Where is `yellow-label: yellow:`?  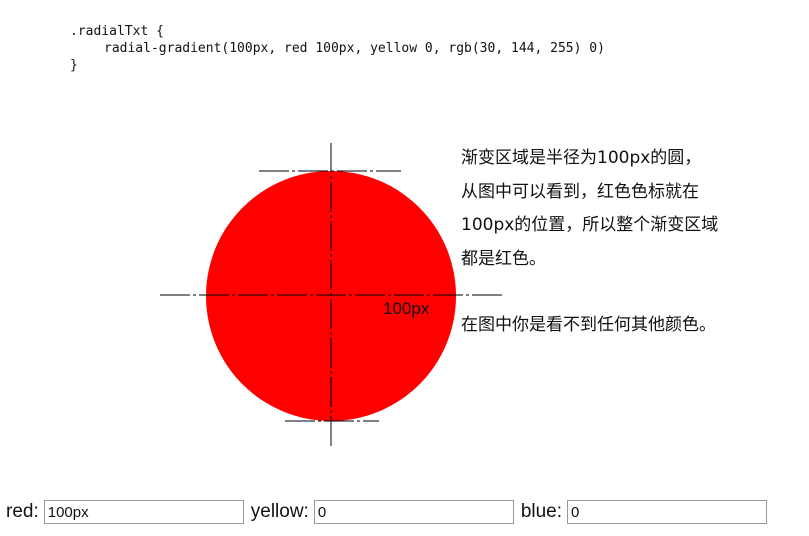
yellow-label: yellow: is located at coordinates (279, 511).